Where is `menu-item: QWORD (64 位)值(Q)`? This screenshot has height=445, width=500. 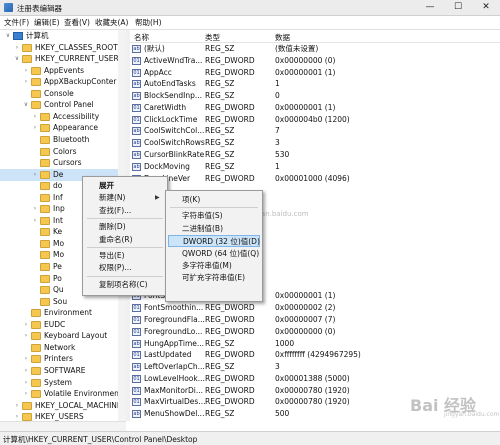
menu-item: QWORD (64 位)值(Q) is located at coordinates (214, 254).